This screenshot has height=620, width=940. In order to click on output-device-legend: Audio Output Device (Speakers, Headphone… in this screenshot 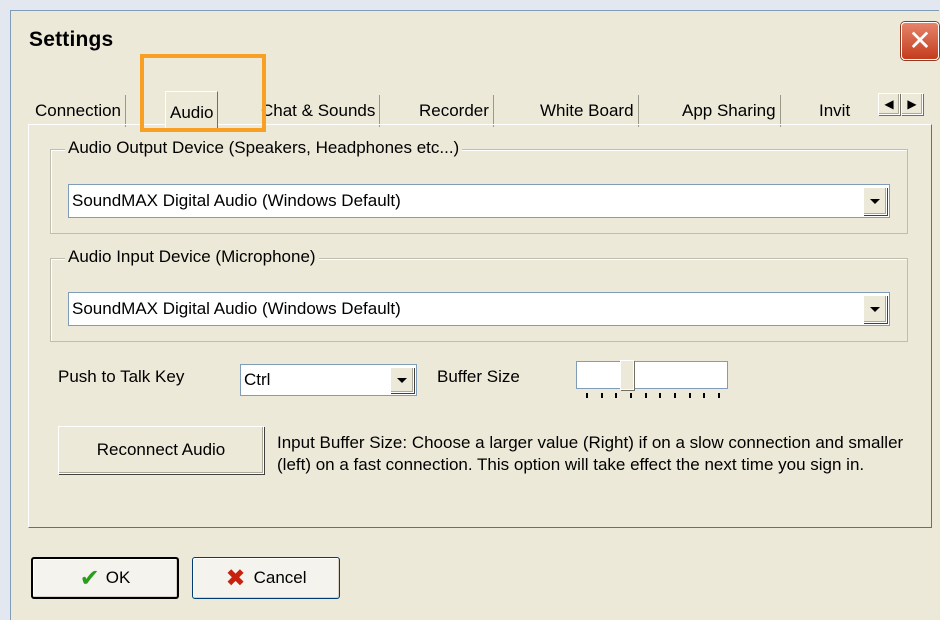, I will do `click(264, 148)`.